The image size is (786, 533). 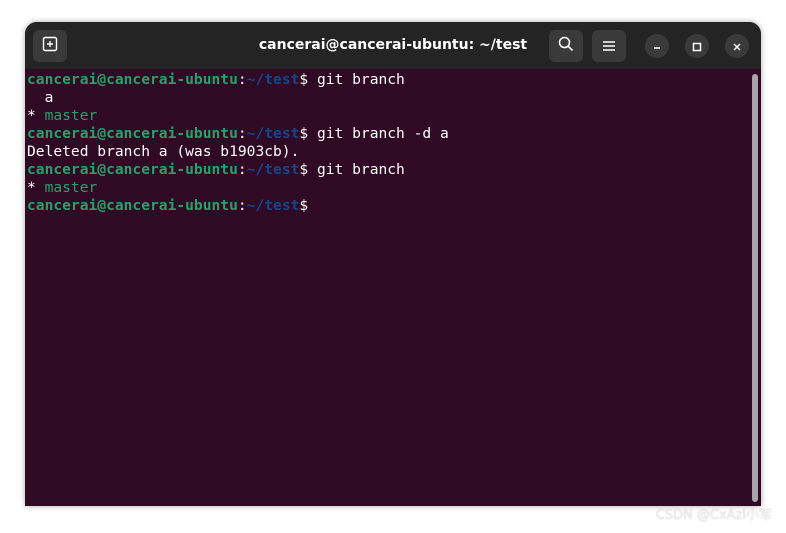 I want to click on menu-button, so click(x=609, y=46).